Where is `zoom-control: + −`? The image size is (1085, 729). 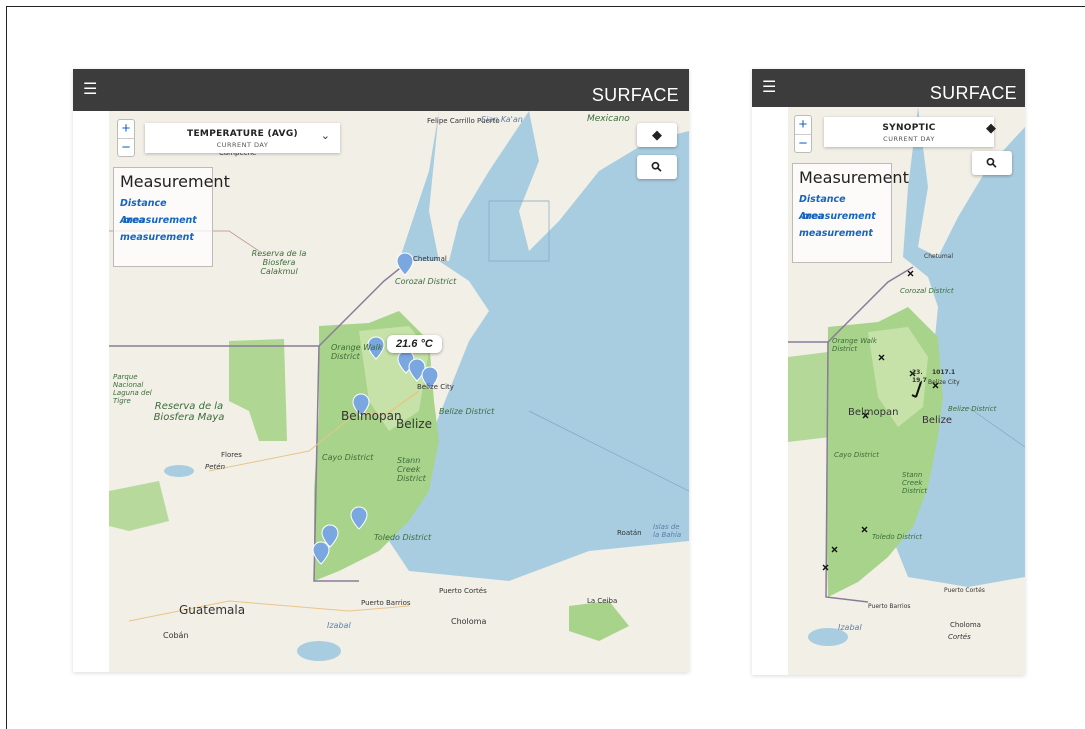
zoom-control: + − is located at coordinates (126, 138).